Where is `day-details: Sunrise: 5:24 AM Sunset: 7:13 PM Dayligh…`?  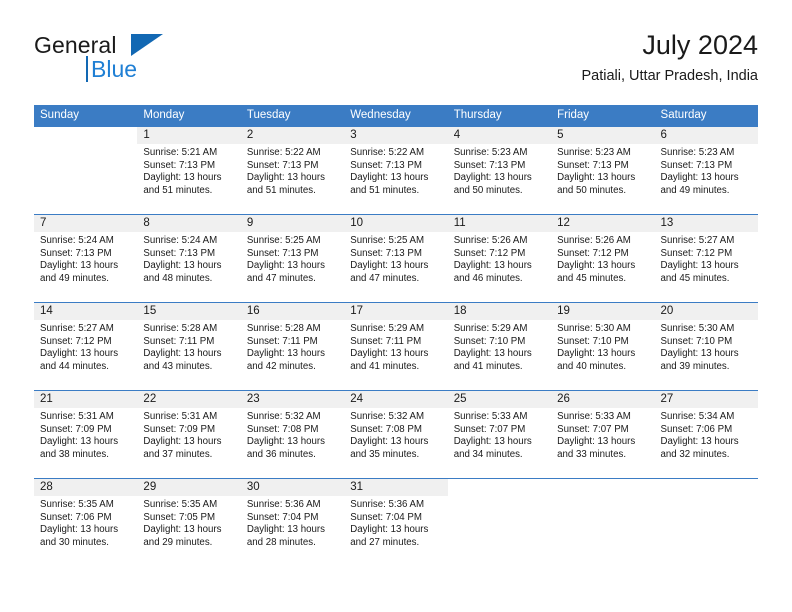
day-details: Sunrise: 5:24 AM Sunset: 7:13 PM Dayligh… is located at coordinates (188, 258).